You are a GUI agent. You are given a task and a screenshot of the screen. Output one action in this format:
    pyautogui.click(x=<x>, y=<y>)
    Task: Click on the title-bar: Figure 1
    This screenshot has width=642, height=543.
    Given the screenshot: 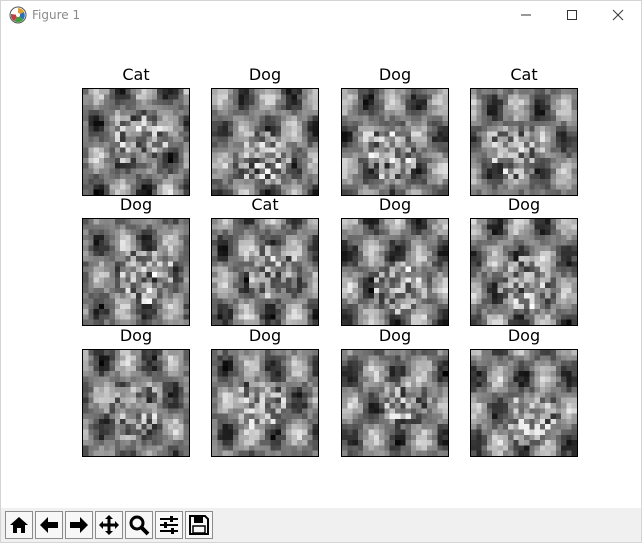 What is the action you would take?
    pyautogui.click(x=321, y=15)
    